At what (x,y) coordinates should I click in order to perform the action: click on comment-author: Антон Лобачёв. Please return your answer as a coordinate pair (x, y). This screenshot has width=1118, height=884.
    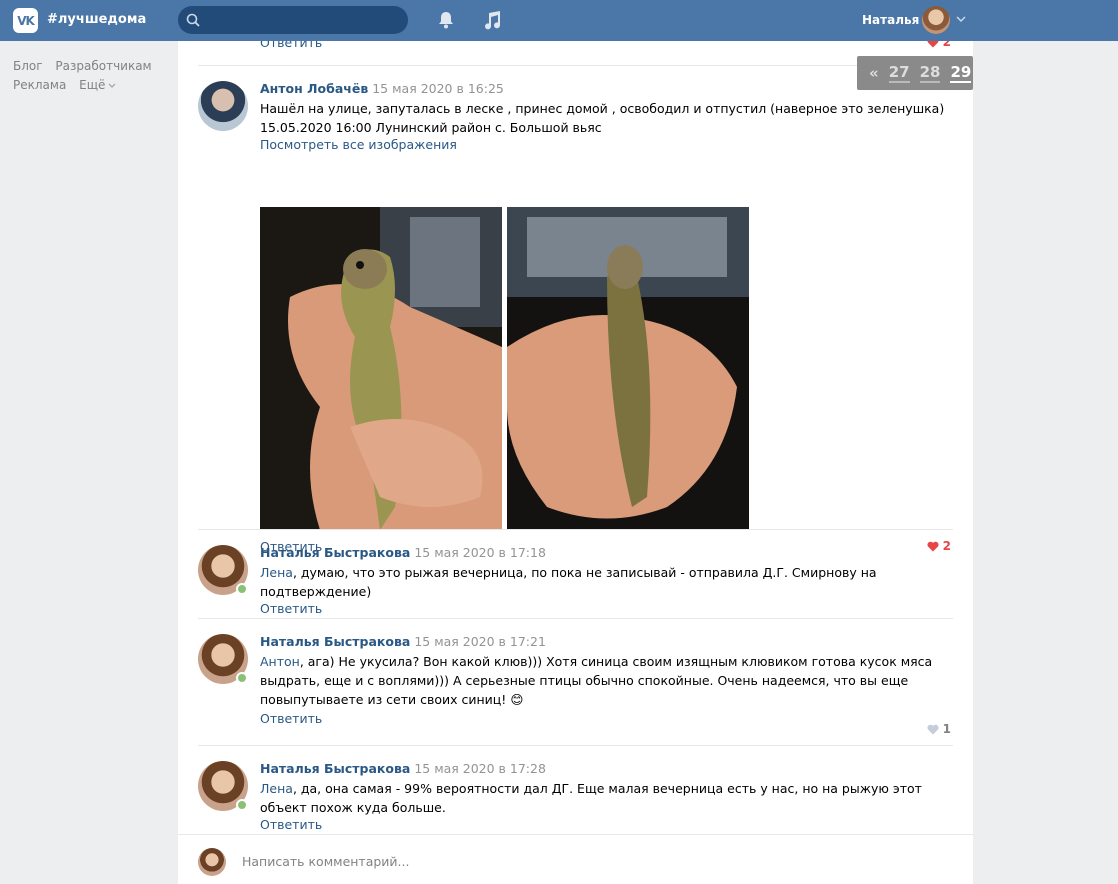
    Looking at the image, I should click on (314, 88).